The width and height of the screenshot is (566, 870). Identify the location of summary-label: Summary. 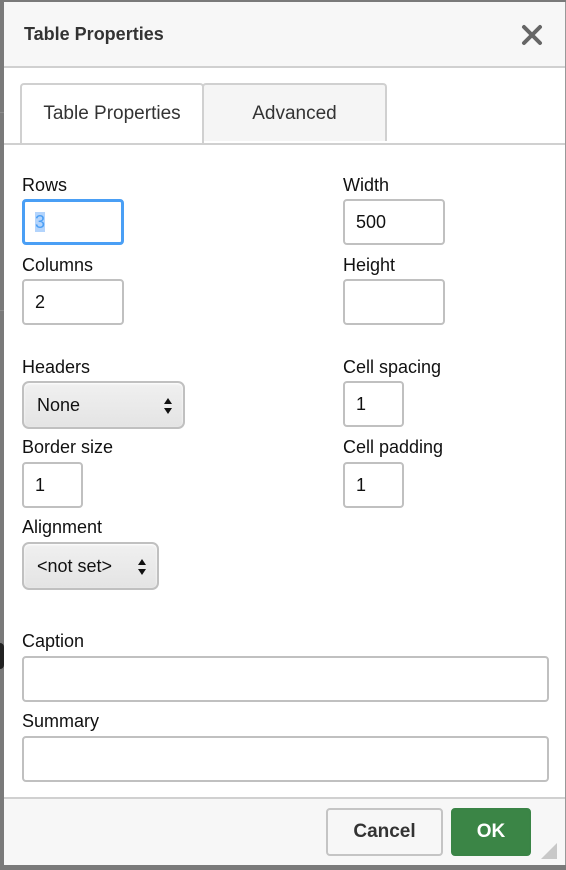
(61, 721).